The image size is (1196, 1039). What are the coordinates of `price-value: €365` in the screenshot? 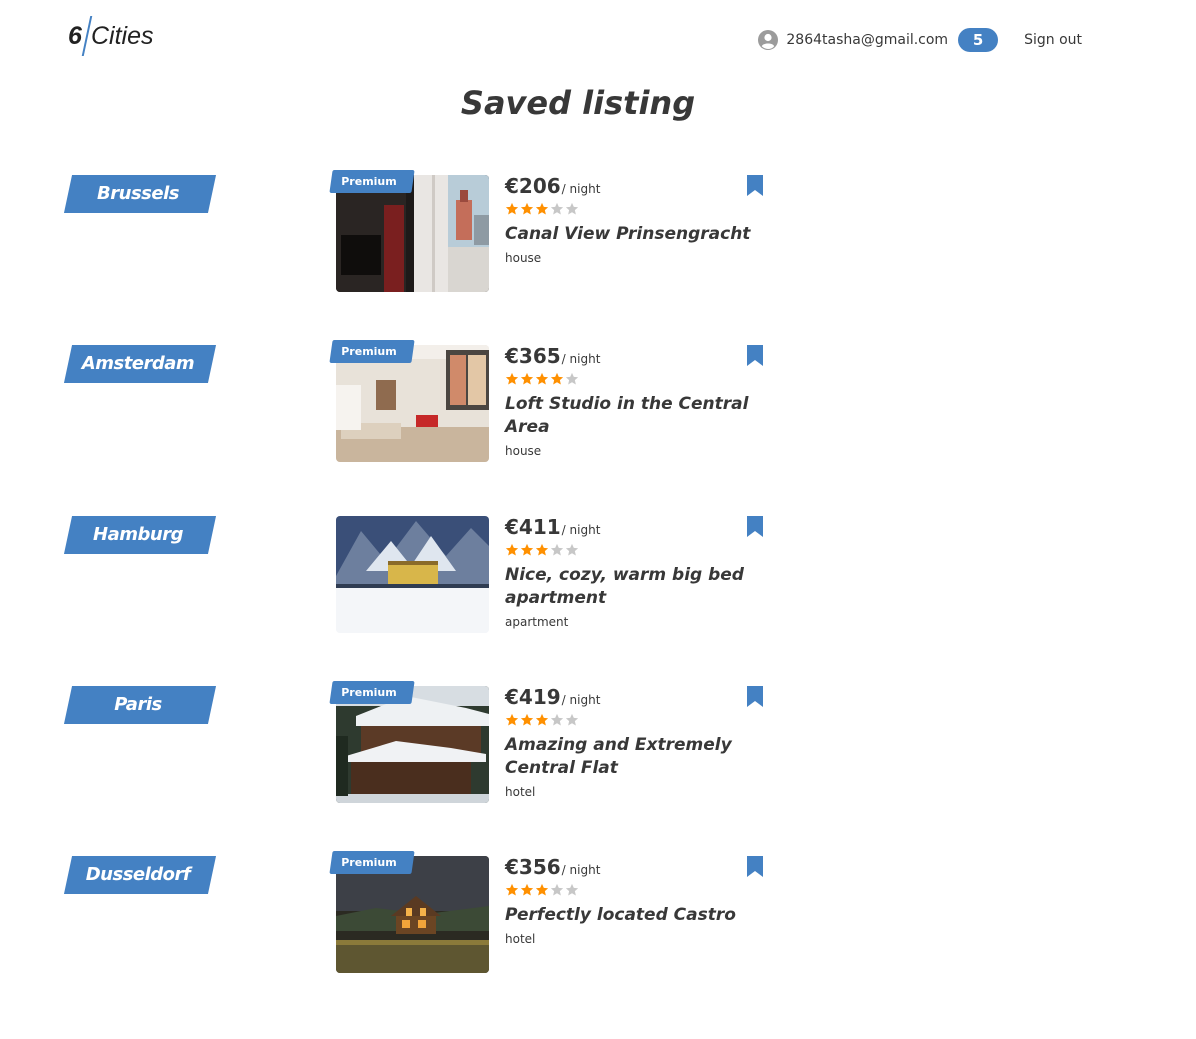 It's located at (533, 356).